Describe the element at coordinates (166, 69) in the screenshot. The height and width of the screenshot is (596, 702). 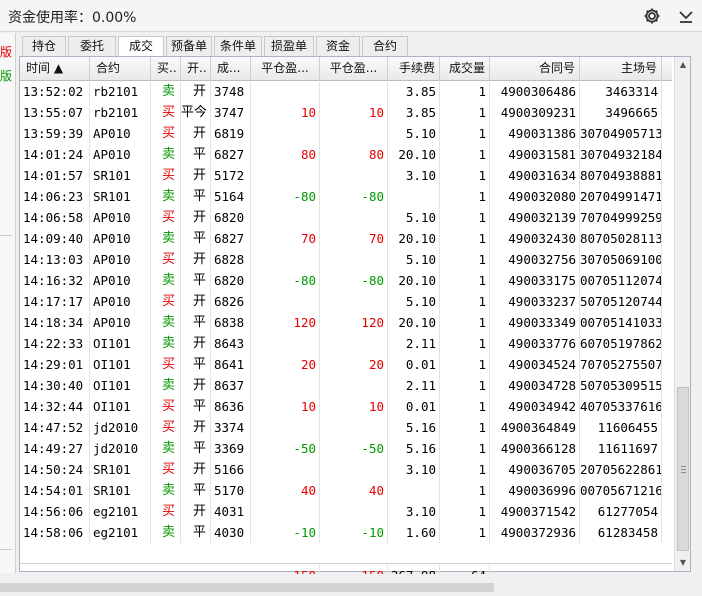
I see `column-header-direction: 买..` at that location.